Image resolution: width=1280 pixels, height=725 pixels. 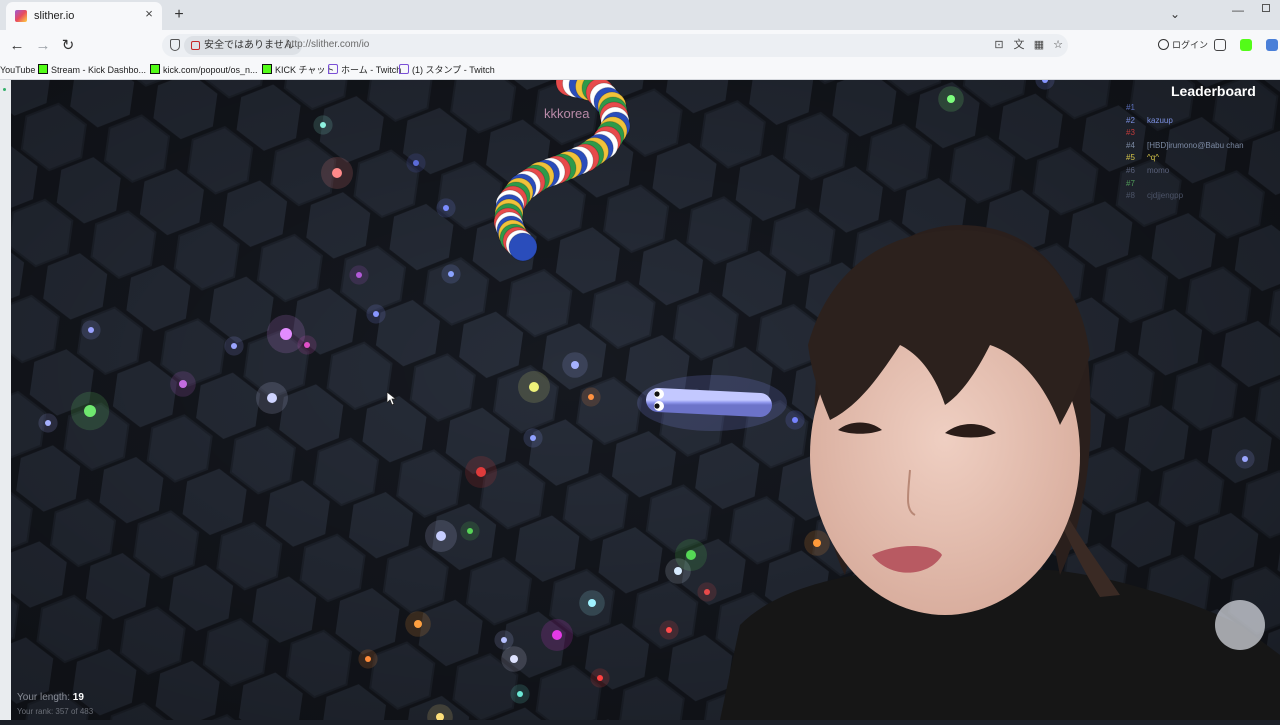 I want to click on url-text: http://slither.com/io, so click(x=327, y=44).